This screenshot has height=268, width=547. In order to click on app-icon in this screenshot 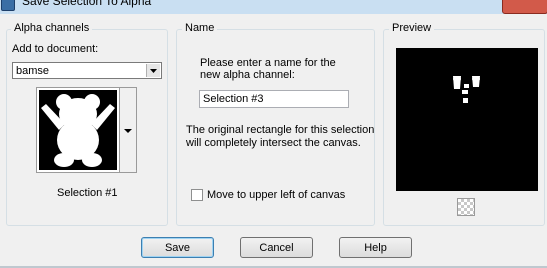, I will do `click(8, 5)`.